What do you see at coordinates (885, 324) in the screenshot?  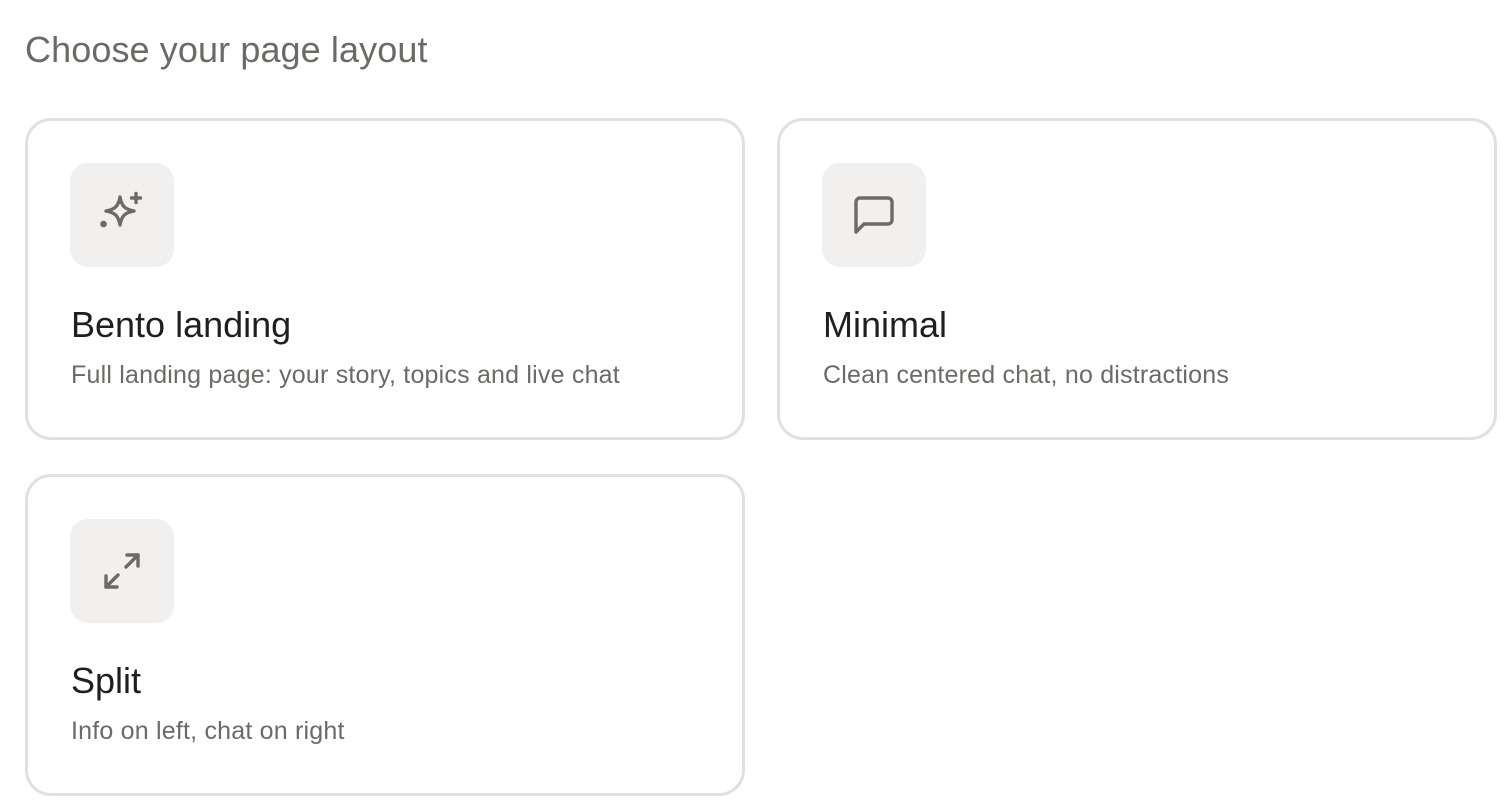 I see `layout-card-title: Minimal` at bounding box center [885, 324].